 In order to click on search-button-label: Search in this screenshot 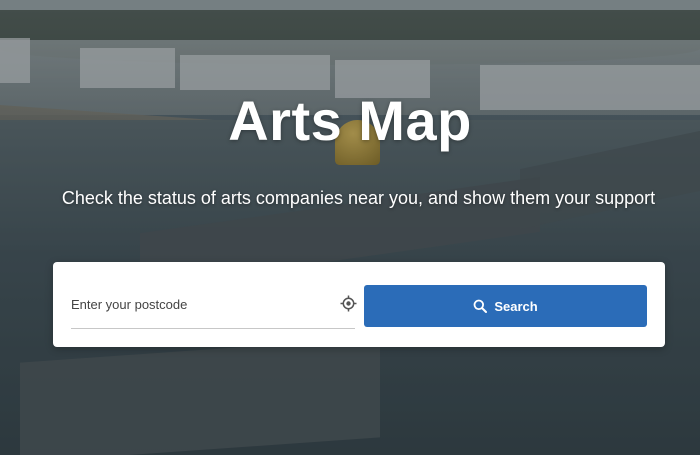, I will do `click(516, 306)`.